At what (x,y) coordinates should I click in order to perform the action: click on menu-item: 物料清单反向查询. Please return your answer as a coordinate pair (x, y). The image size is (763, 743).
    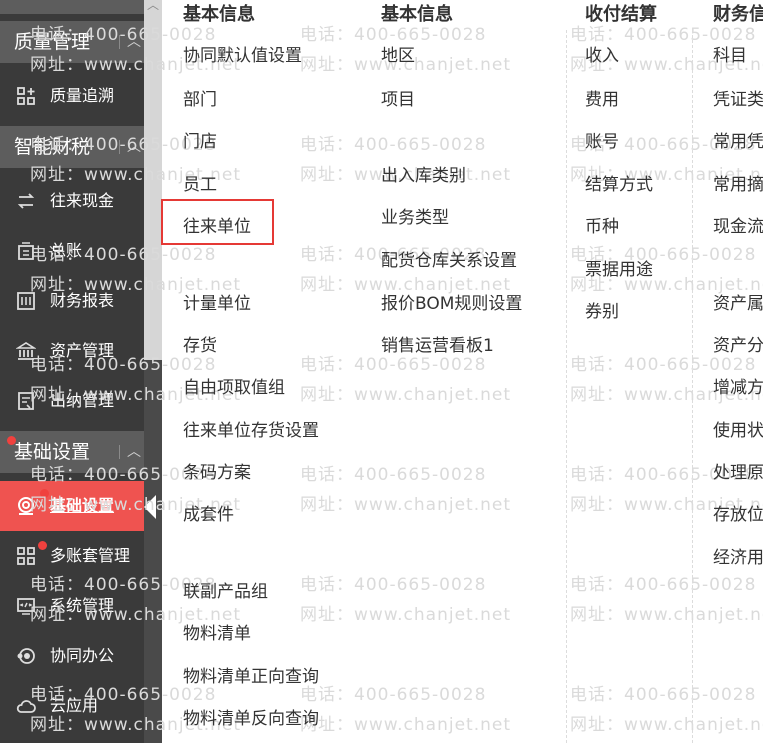
    Looking at the image, I should click on (251, 716).